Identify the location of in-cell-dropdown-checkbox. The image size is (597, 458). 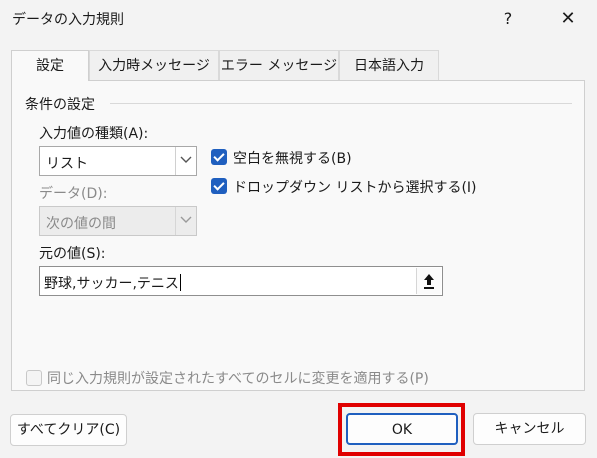
(219, 186).